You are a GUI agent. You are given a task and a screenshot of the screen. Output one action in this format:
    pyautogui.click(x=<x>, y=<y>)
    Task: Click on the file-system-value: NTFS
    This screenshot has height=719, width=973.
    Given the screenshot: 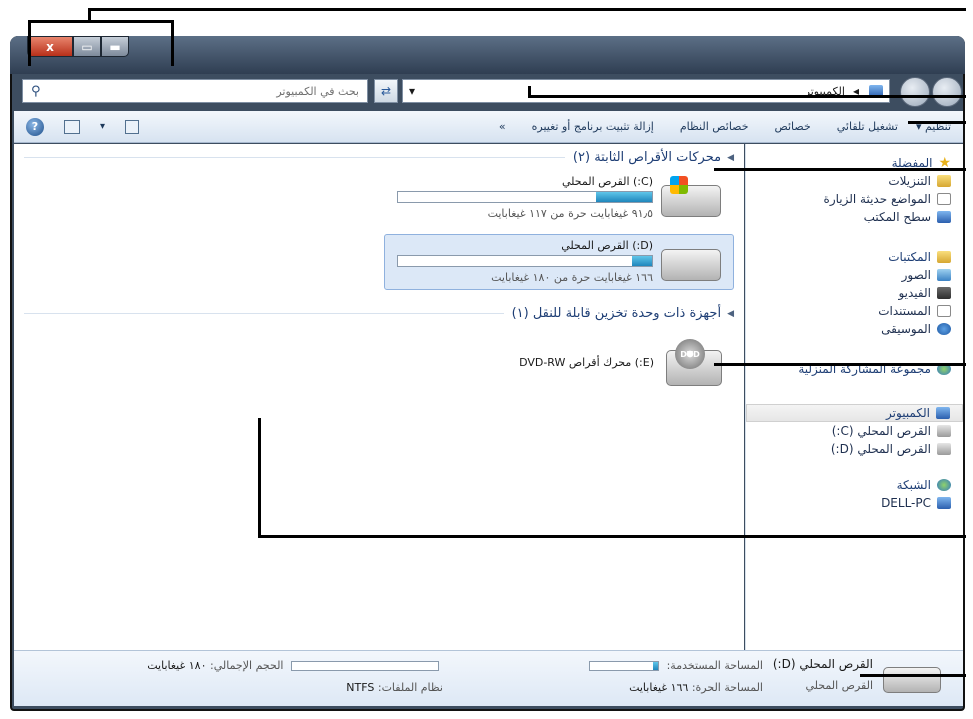 What is the action you would take?
    pyautogui.click(x=360, y=687)
    